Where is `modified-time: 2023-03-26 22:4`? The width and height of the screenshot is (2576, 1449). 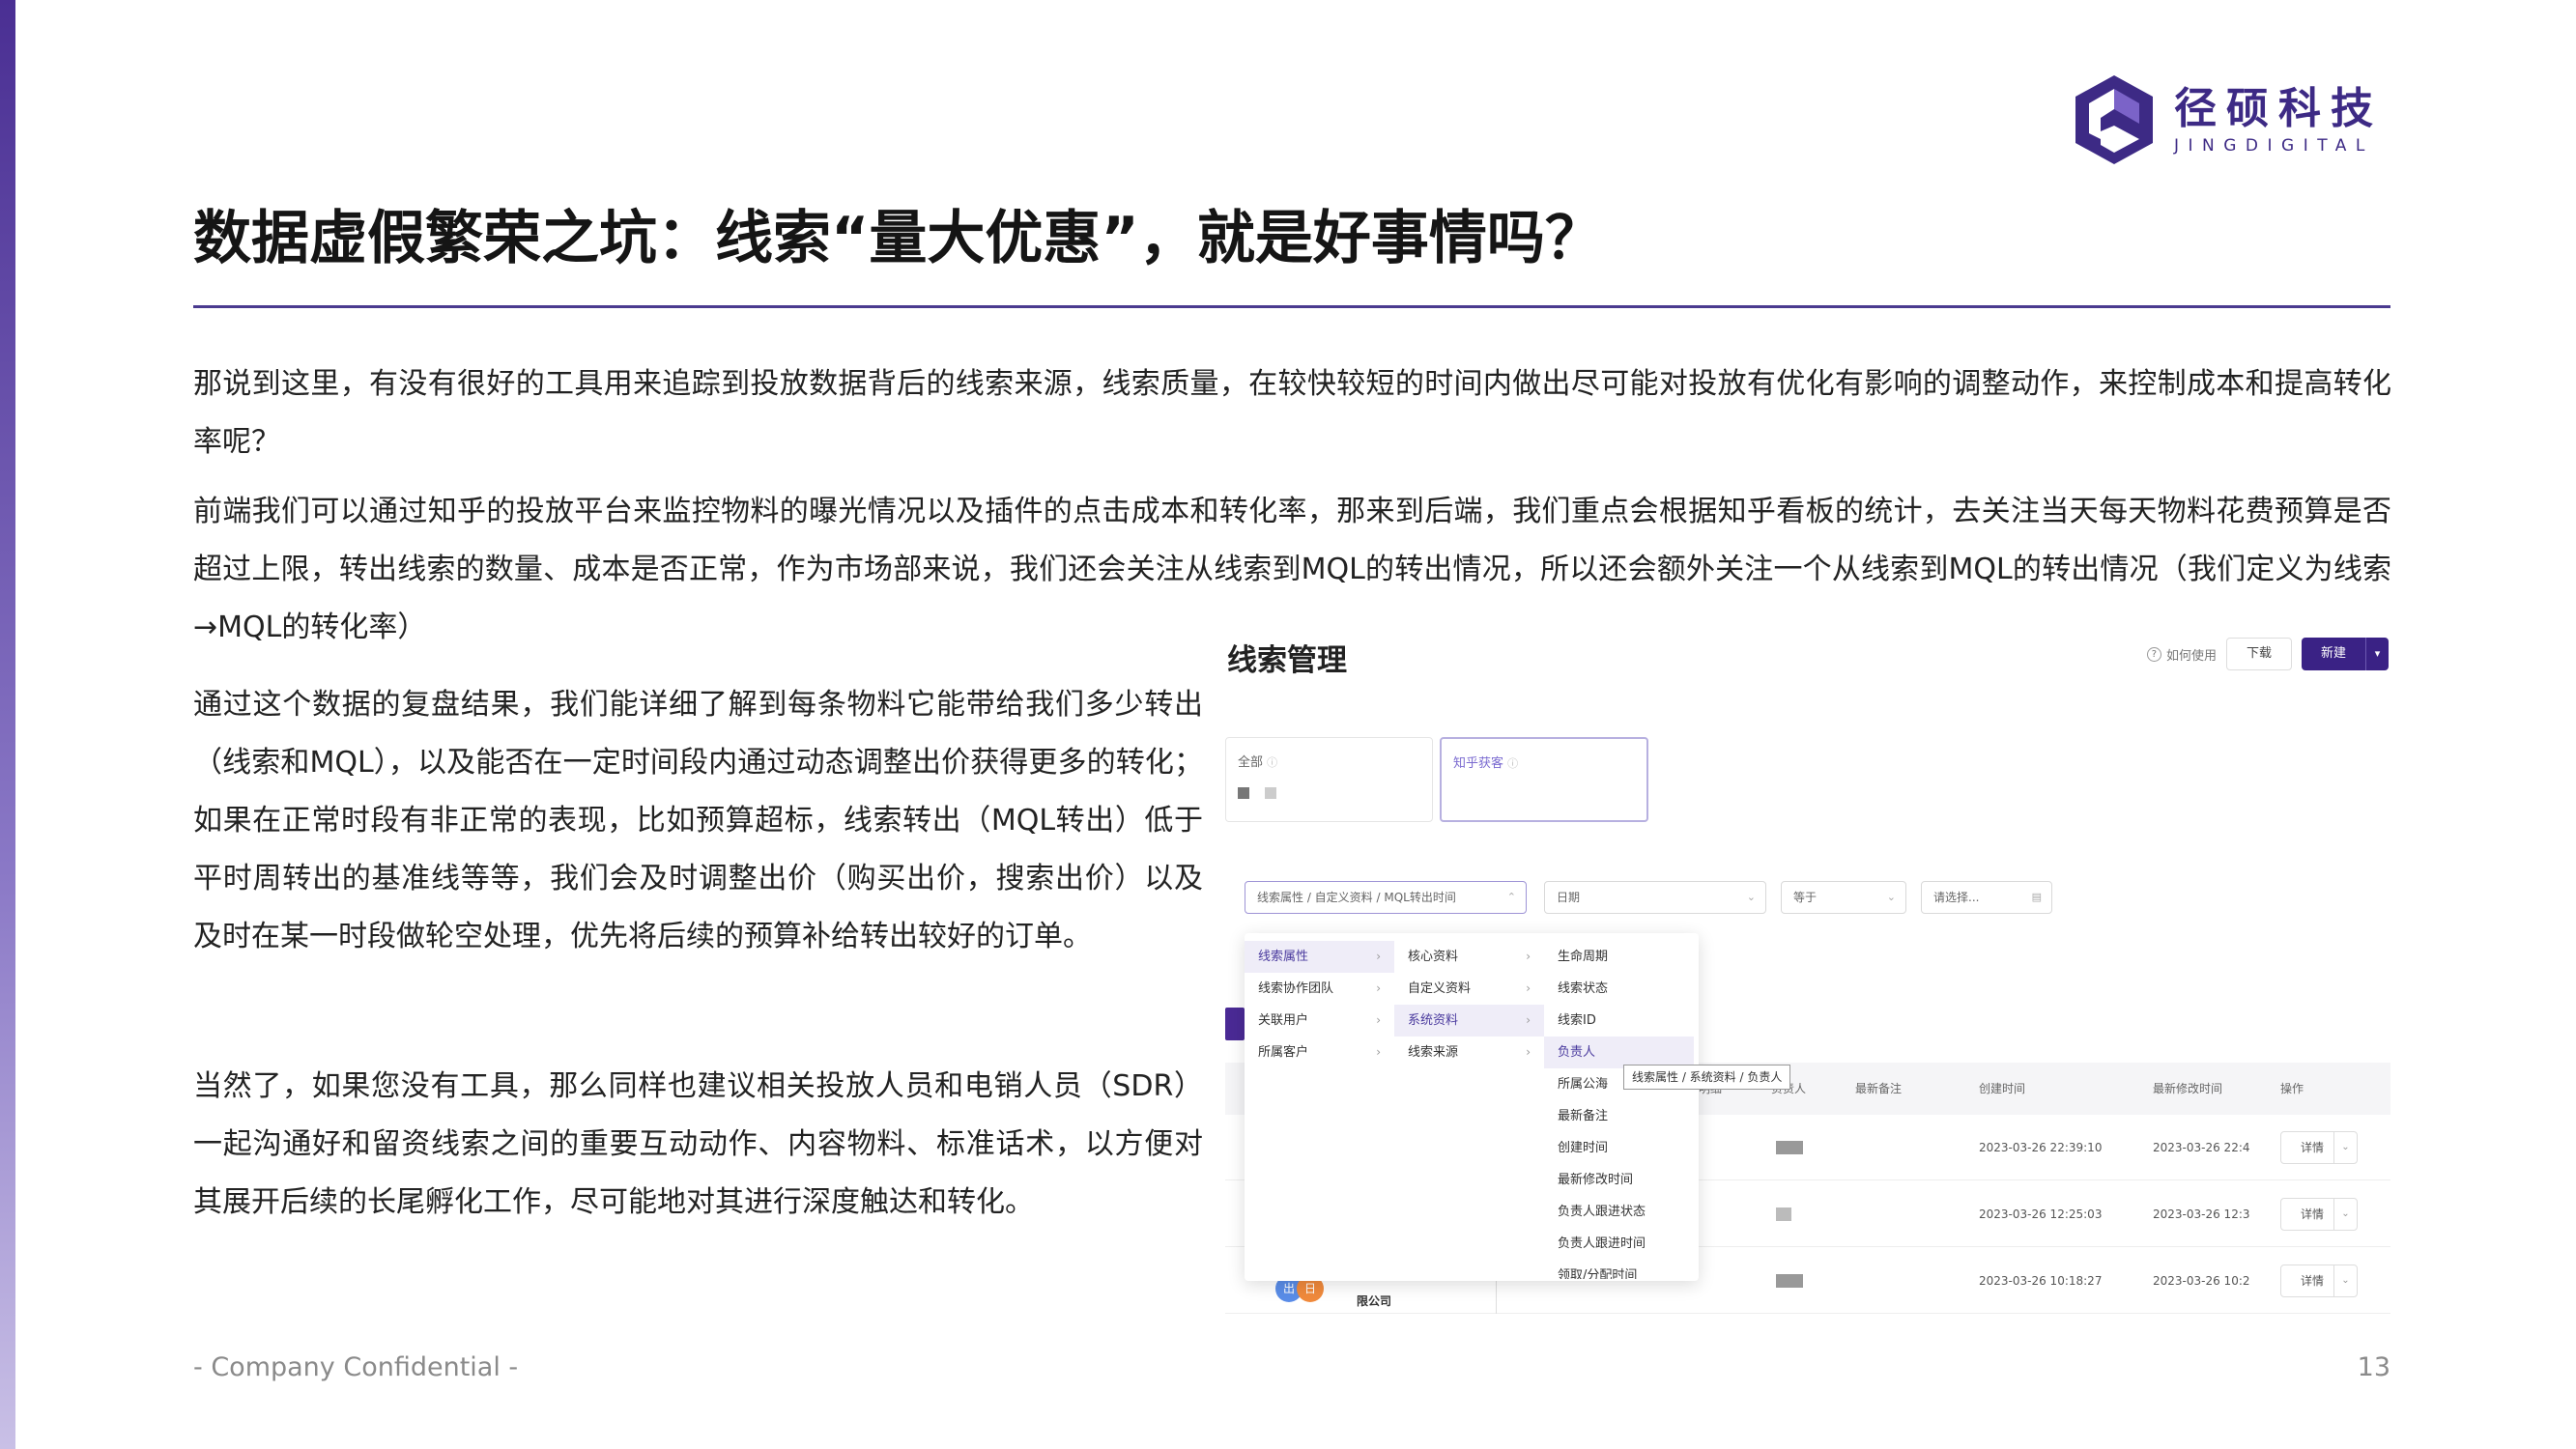 modified-time: 2023-03-26 22:4 is located at coordinates (2202, 1147).